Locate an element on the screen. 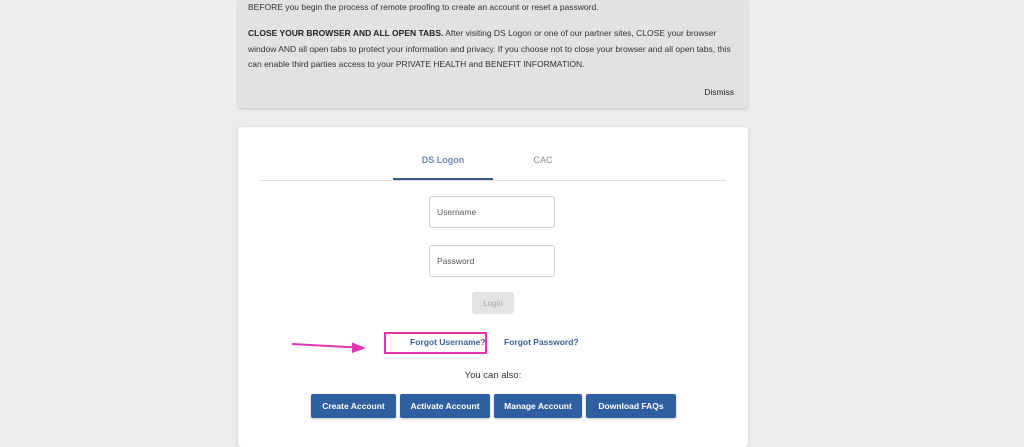  forgot-username-link: Forgot Username? is located at coordinates (448, 342).